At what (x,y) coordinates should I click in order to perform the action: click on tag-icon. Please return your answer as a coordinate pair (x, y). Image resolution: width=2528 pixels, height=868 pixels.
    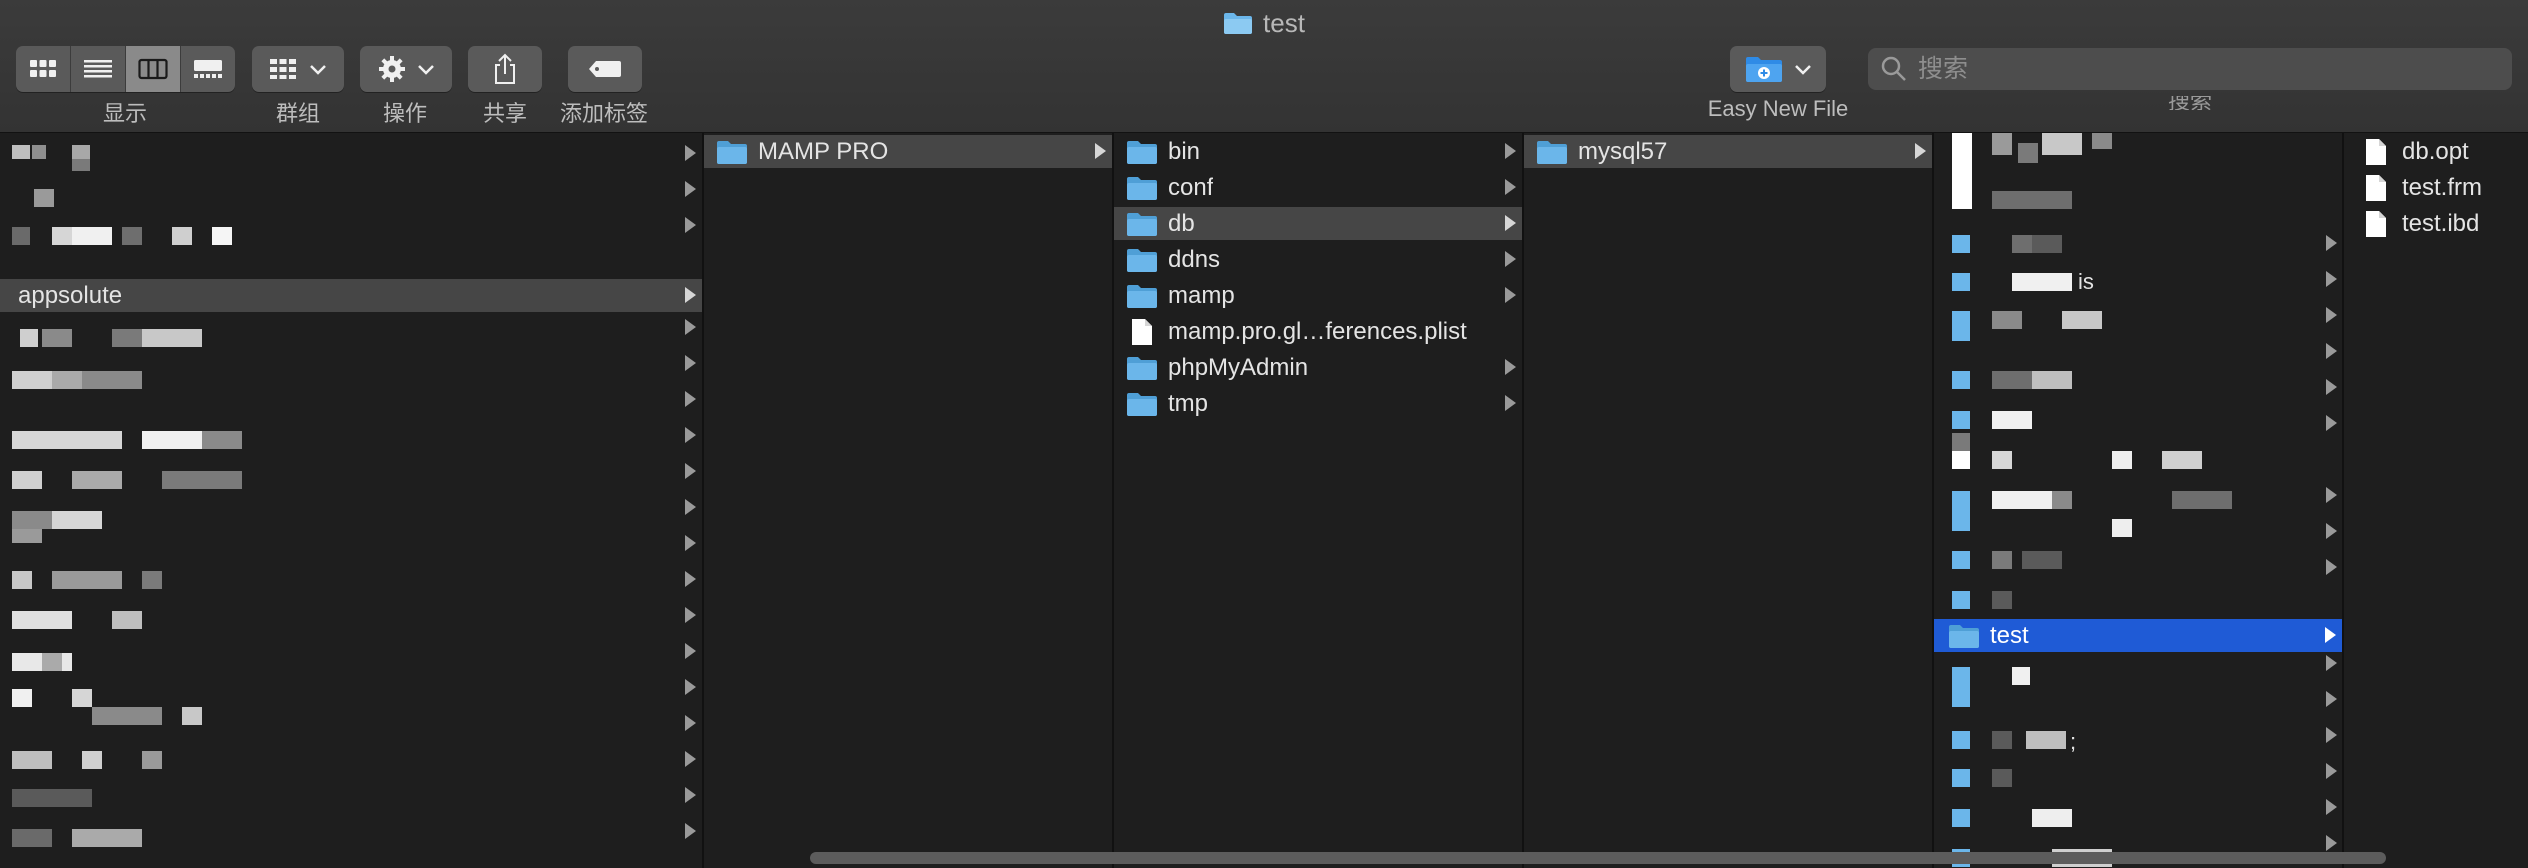
    Looking at the image, I should click on (605, 69).